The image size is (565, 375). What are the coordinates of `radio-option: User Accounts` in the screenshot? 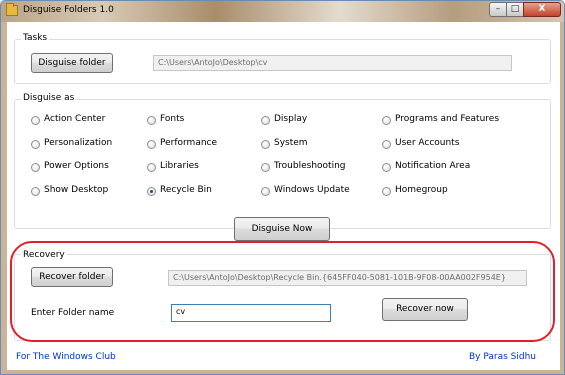 It's located at (452, 145).